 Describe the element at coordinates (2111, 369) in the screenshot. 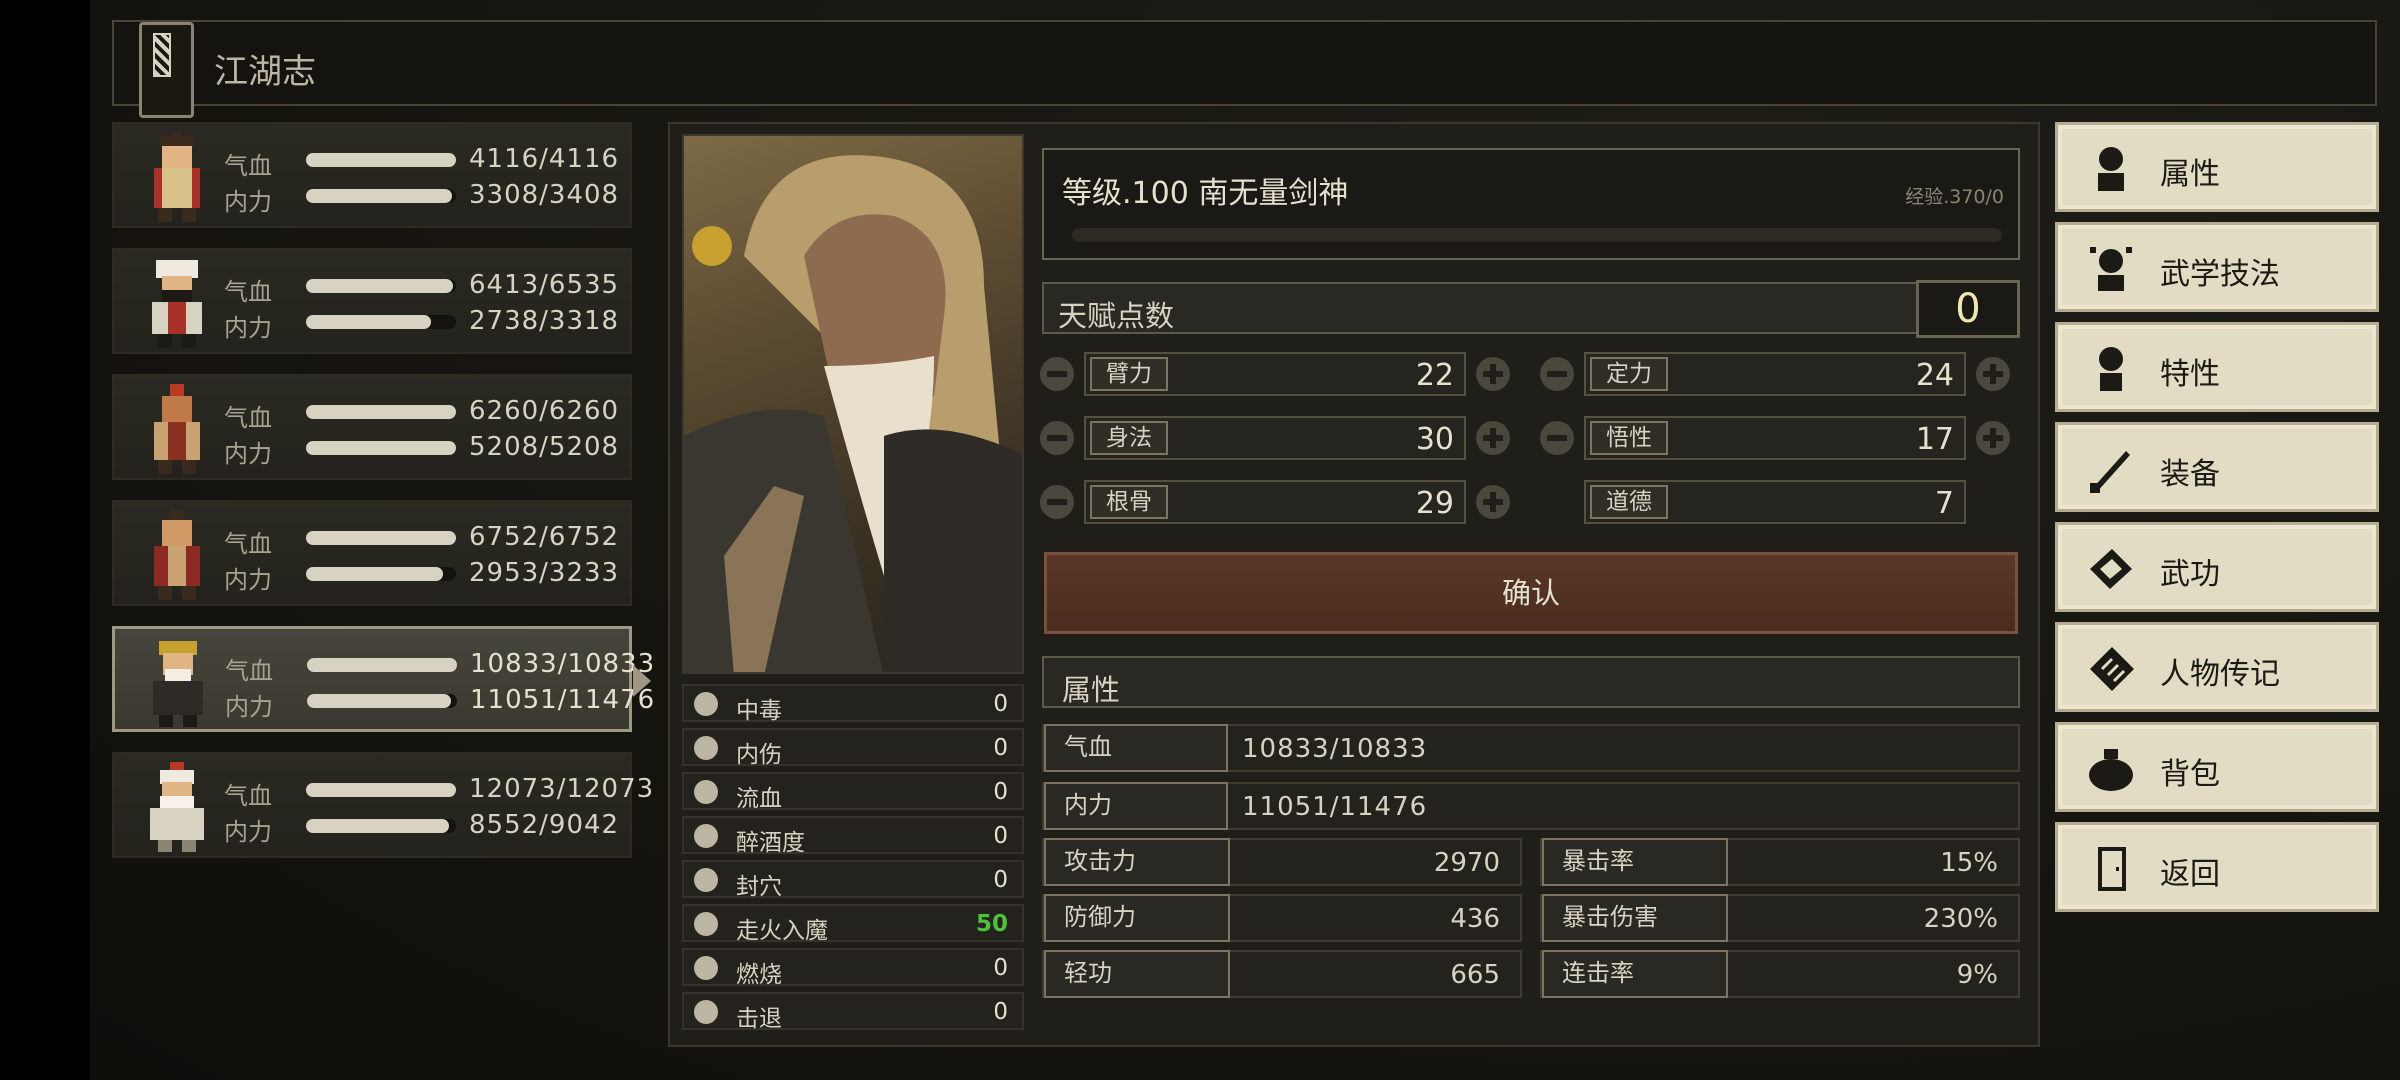

I see `trait-icon` at that location.